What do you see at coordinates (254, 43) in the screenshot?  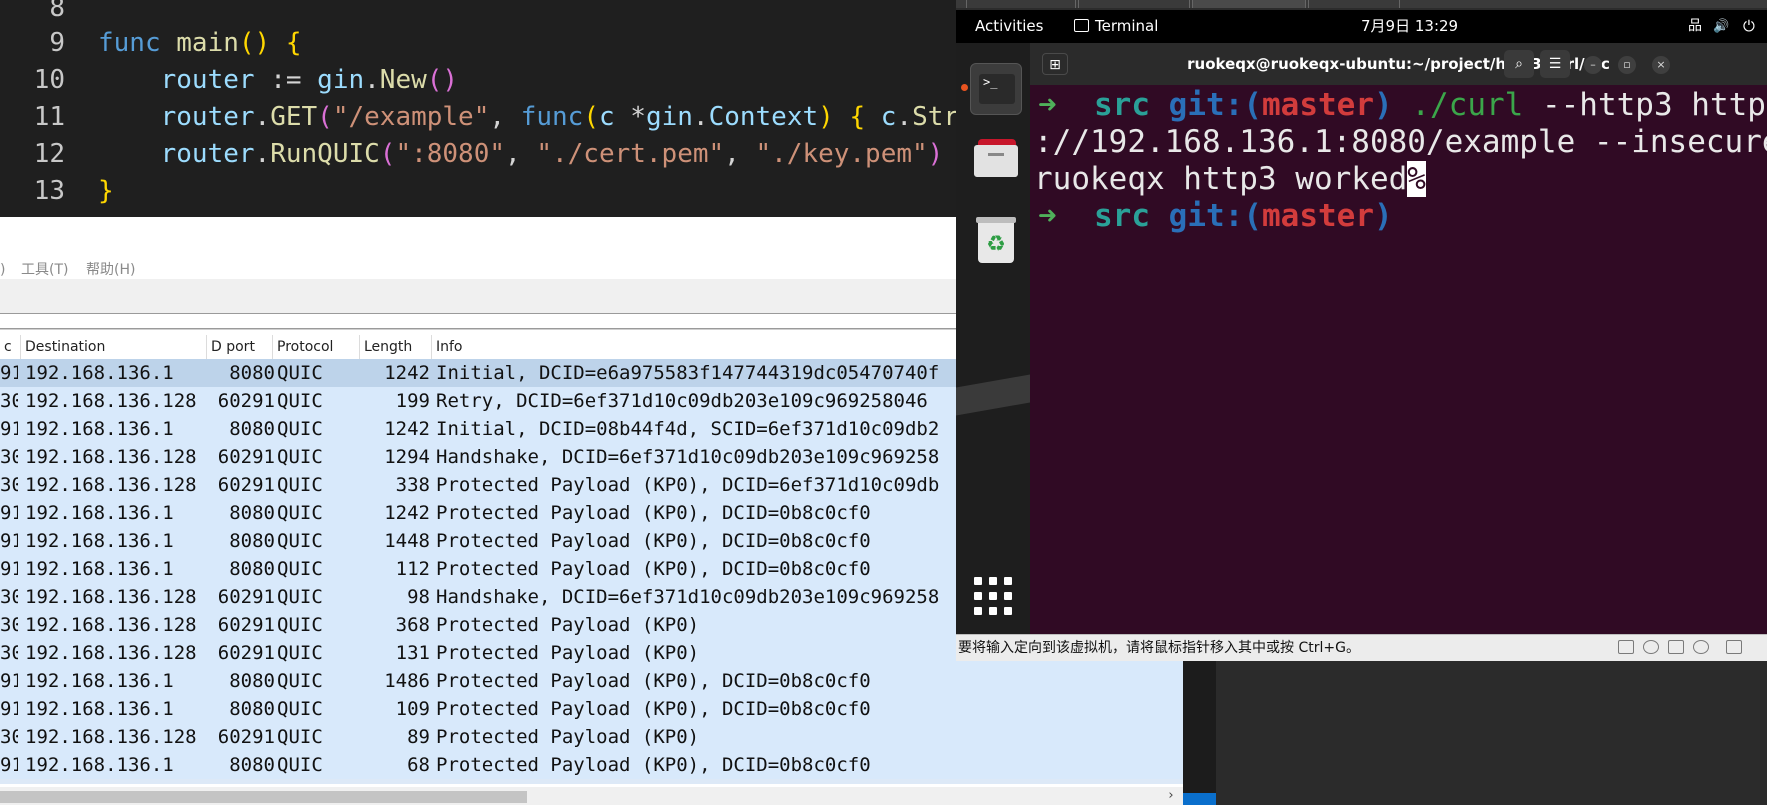 I see `code-token: ()` at bounding box center [254, 43].